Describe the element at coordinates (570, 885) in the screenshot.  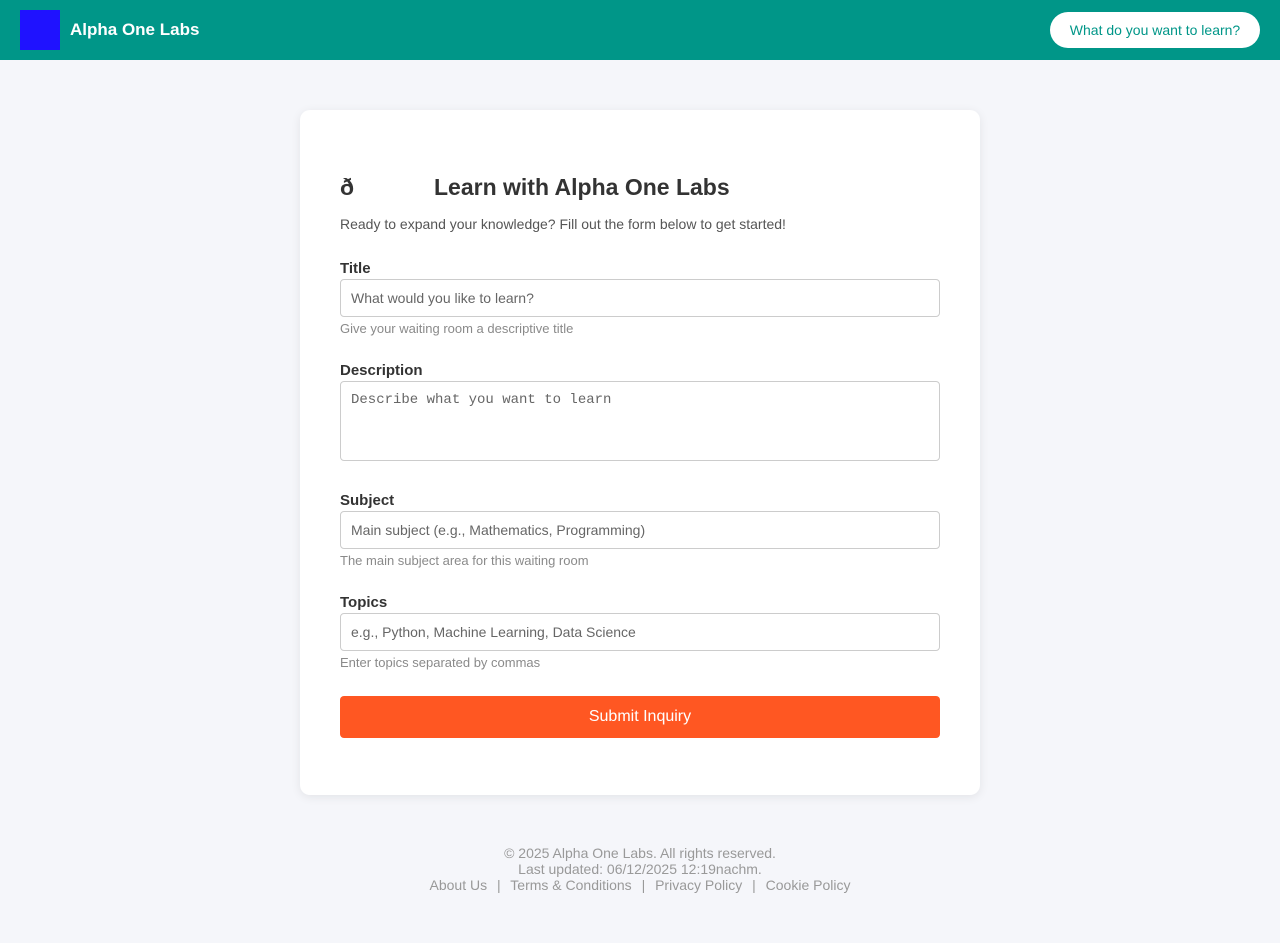
I see `terms-link: Terms & Conditions` at that location.